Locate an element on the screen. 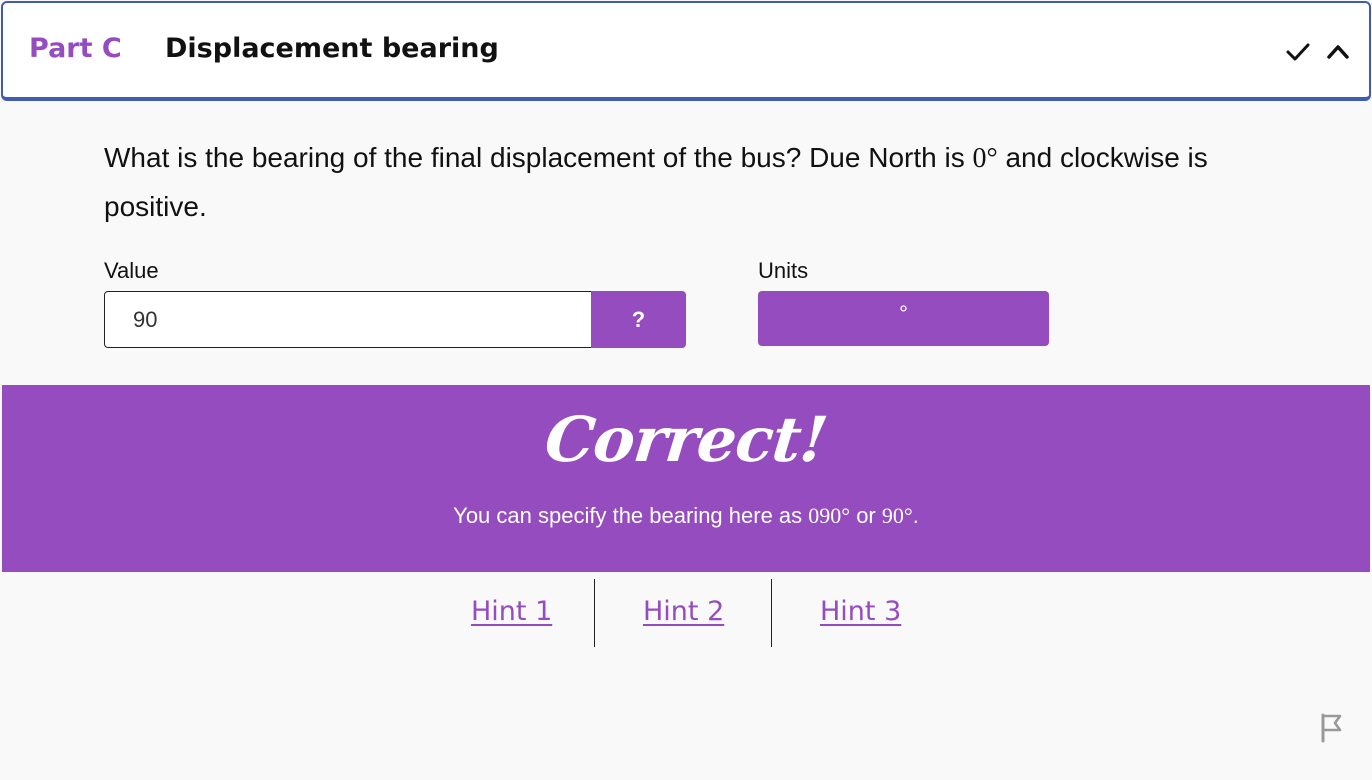 The height and width of the screenshot is (780, 1372). part-title: Displacement bearing is located at coordinates (332, 48).